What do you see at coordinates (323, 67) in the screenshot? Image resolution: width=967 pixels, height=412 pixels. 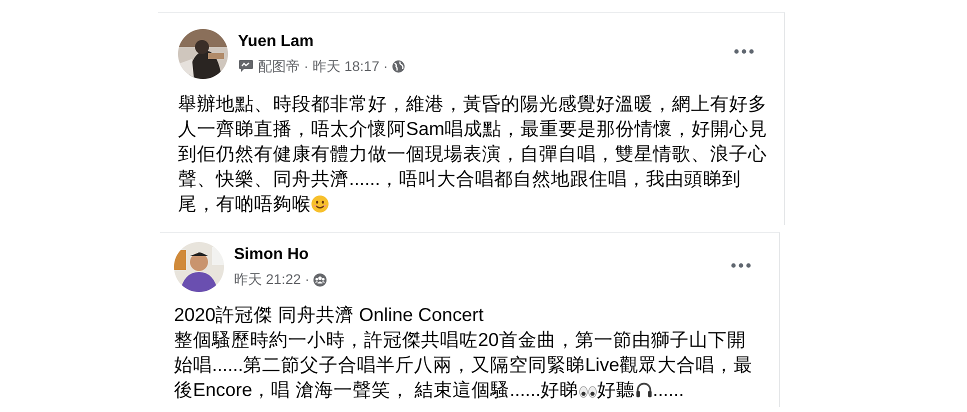 I see `post-time: 配图帝 · 昨天 18:17 ·` at bounding box center [323, 67].